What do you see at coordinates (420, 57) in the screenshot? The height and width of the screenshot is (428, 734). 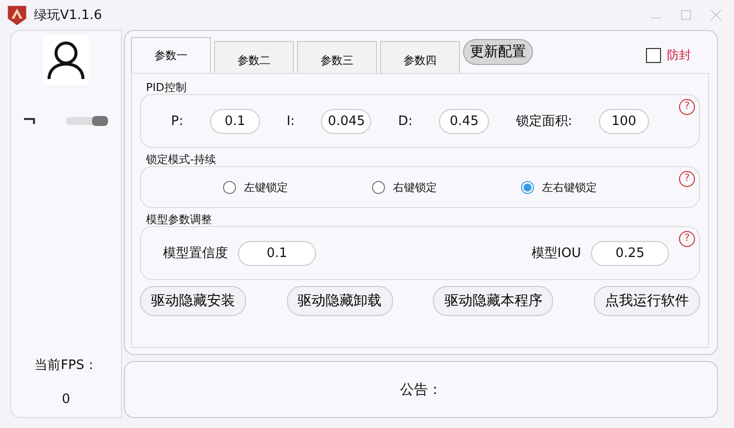 I see `tab: 参数四` at bounding box center [420, 57].